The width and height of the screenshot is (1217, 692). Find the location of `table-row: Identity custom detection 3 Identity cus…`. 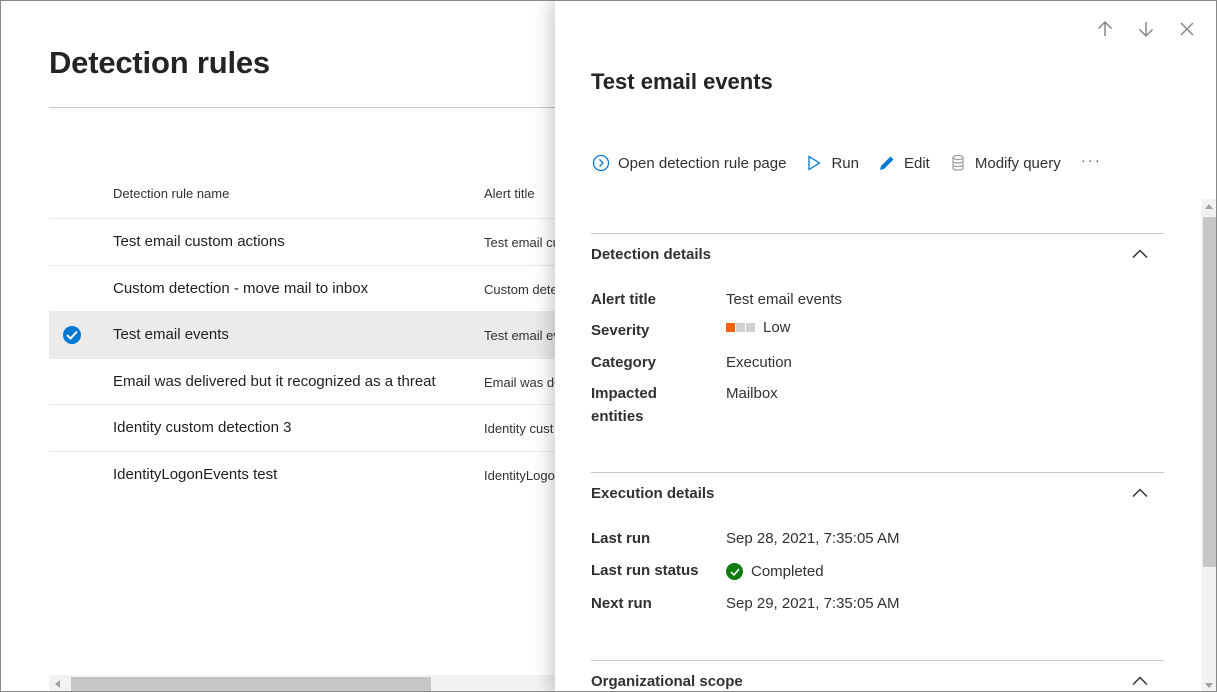

table-row: Identity custom detection 3 Identity cus… is located at coordinates (309, 427).